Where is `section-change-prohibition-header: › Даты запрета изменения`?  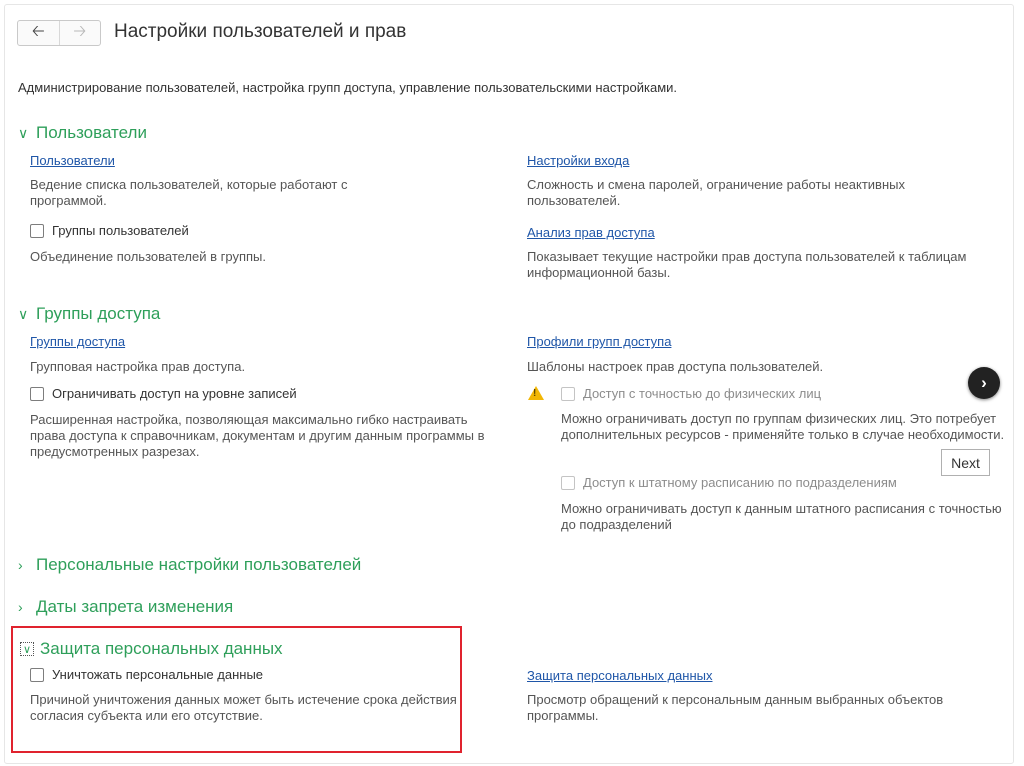
section-change-prohibition-header: › Даты запрета изменения is located at coordinates (125, 607).